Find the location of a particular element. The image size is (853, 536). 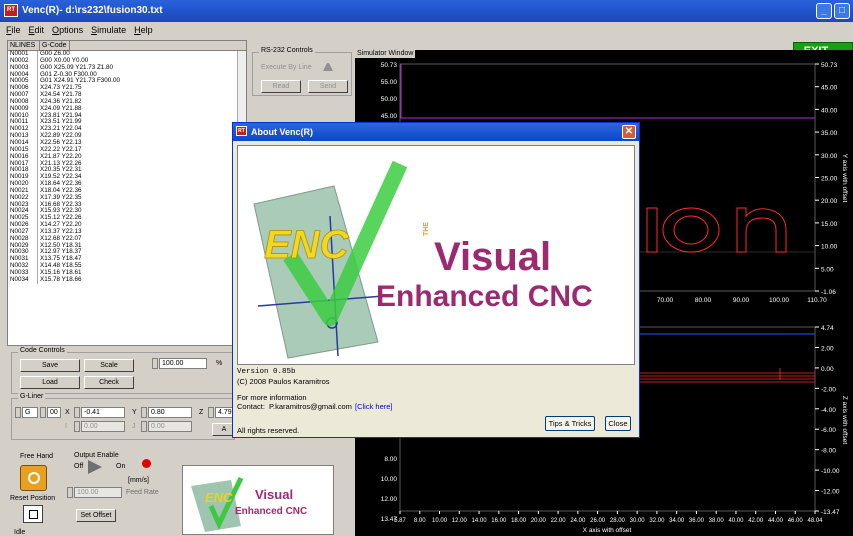

scale-button: Scale is located at coordinates (109, 365).